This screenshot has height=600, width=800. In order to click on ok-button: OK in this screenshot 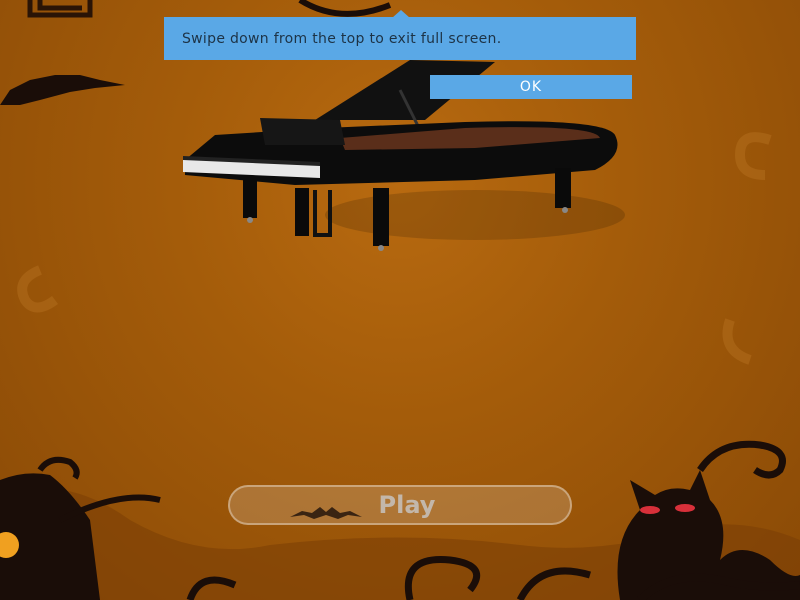, I will do `click(531, 87)`.